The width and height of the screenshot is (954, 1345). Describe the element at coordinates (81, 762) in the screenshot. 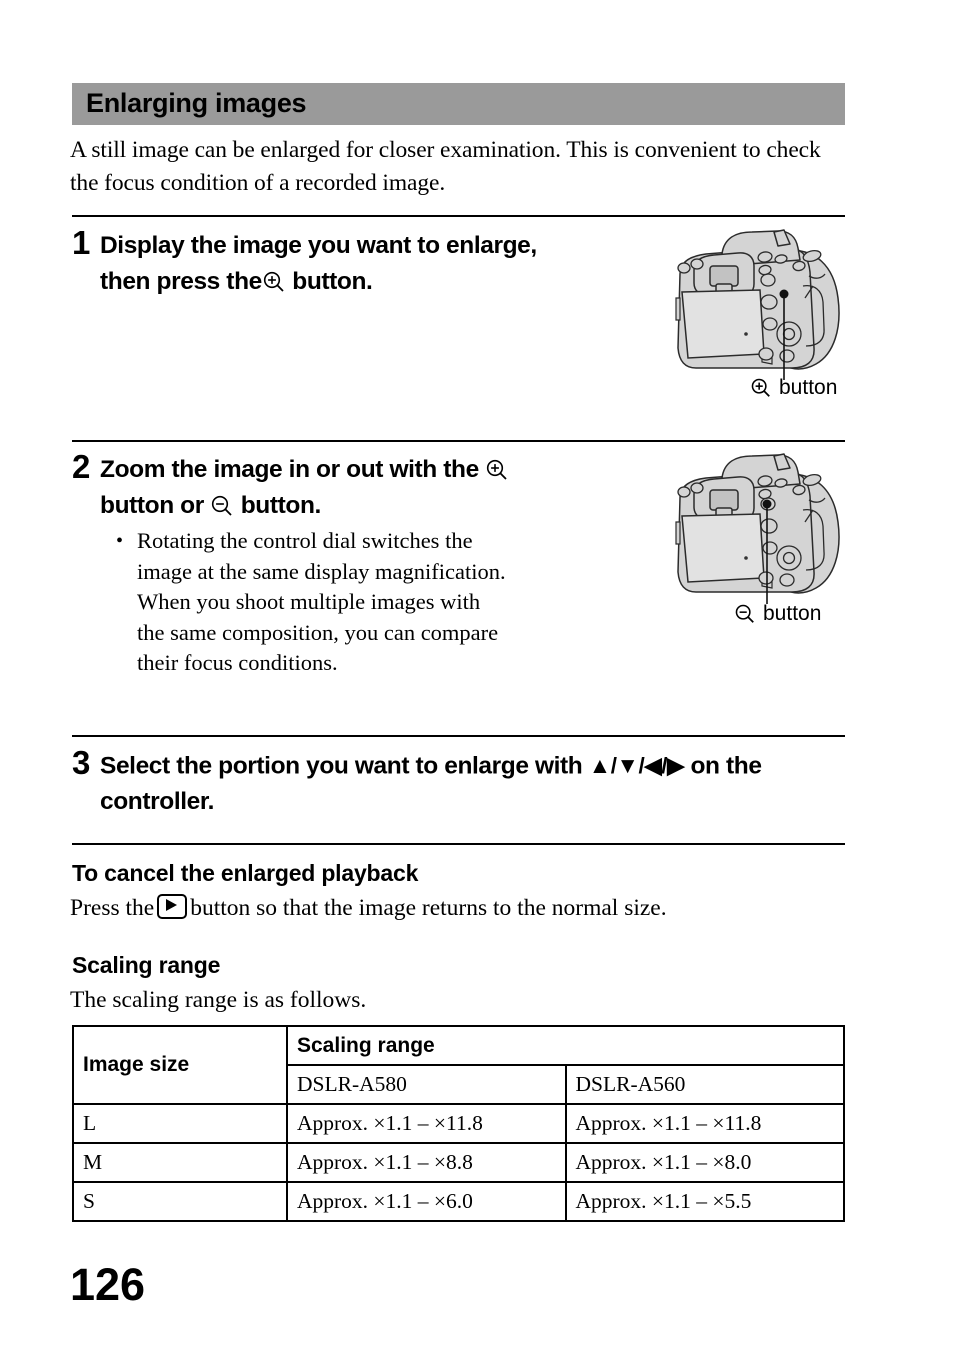

I see `step-3-number: 3` at that location.